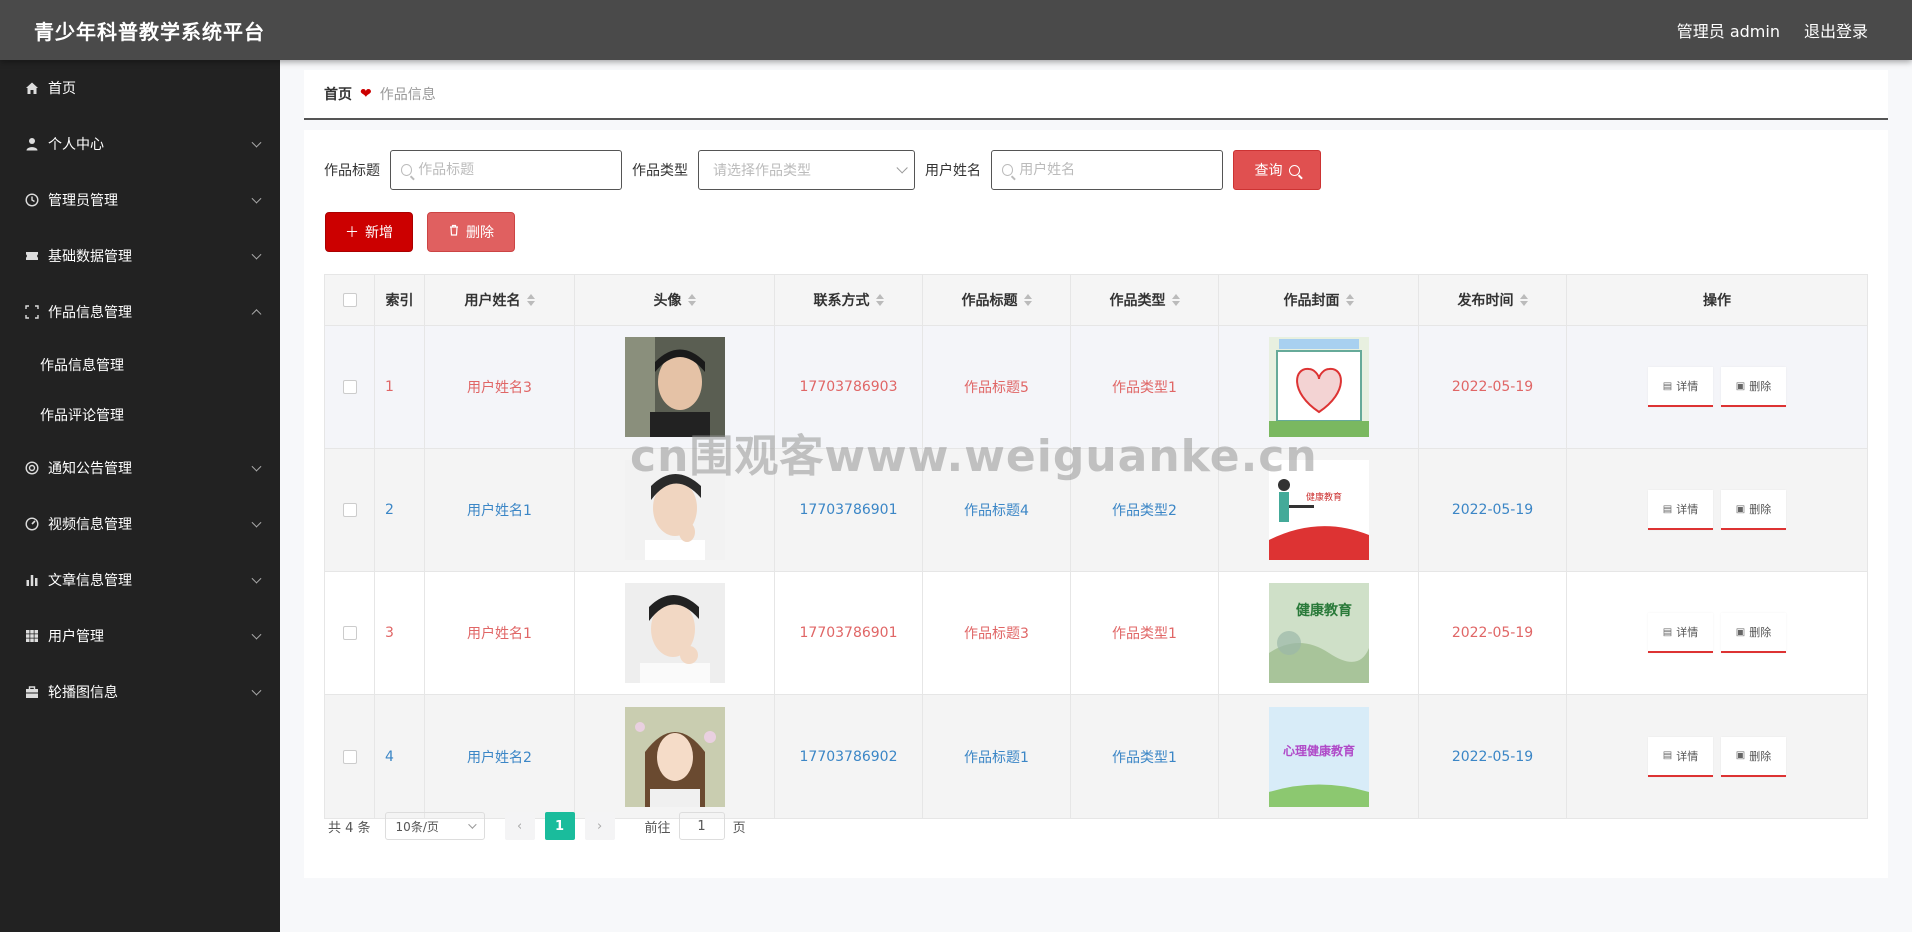  I want to click on prev-page-button: ‹, so click(519, 826).